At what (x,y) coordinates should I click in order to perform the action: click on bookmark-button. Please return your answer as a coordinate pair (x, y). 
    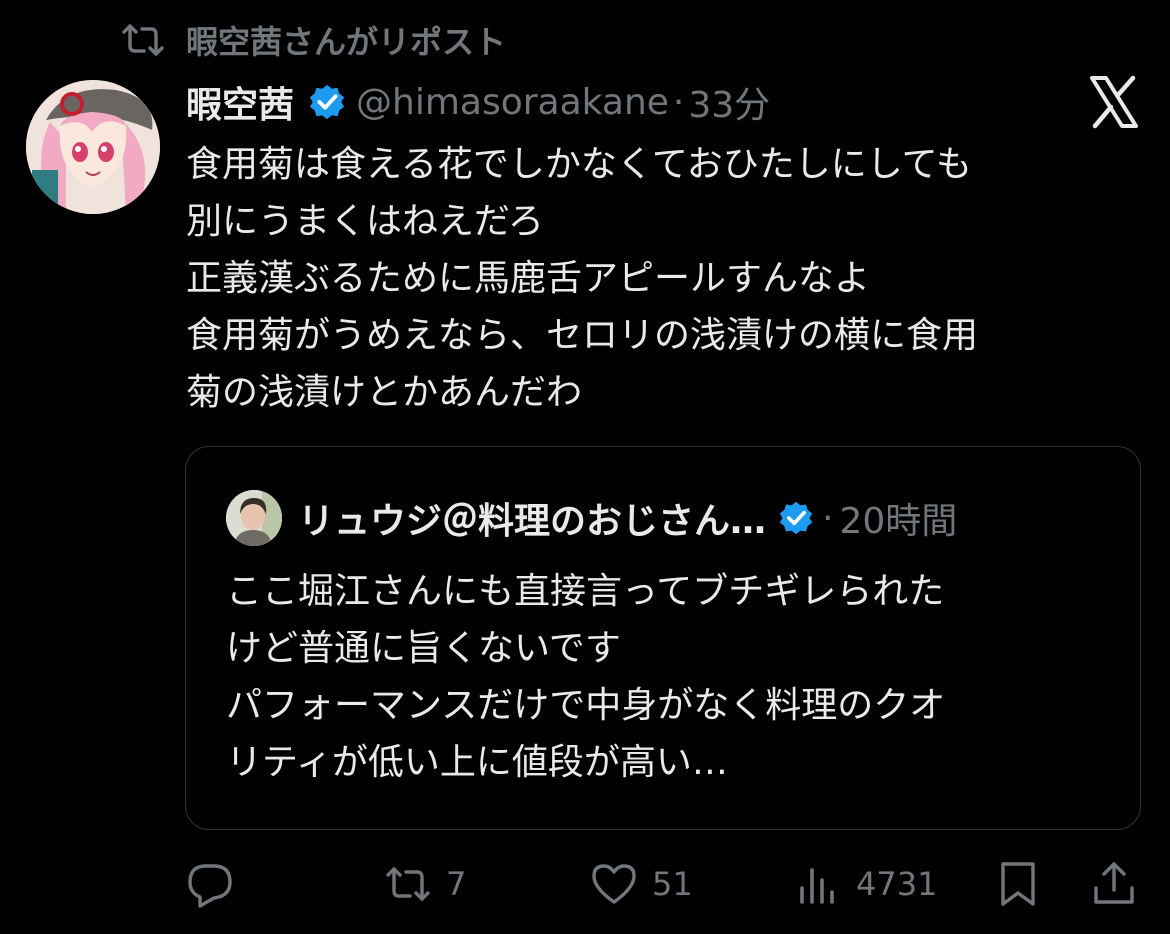
    Looking at the image, I should click on (1018, 884).